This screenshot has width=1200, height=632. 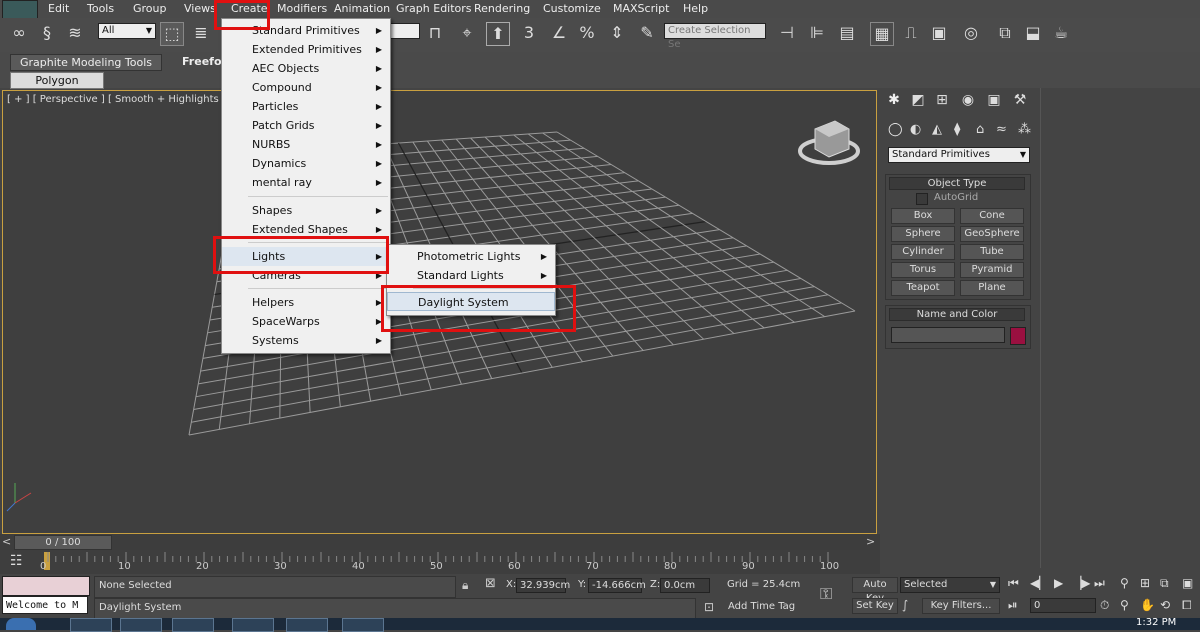 What do you see at coordinates (875, 590) in the screenshot?
I see `auto-key-button: Auto Key` at bounding box center [875, 590].